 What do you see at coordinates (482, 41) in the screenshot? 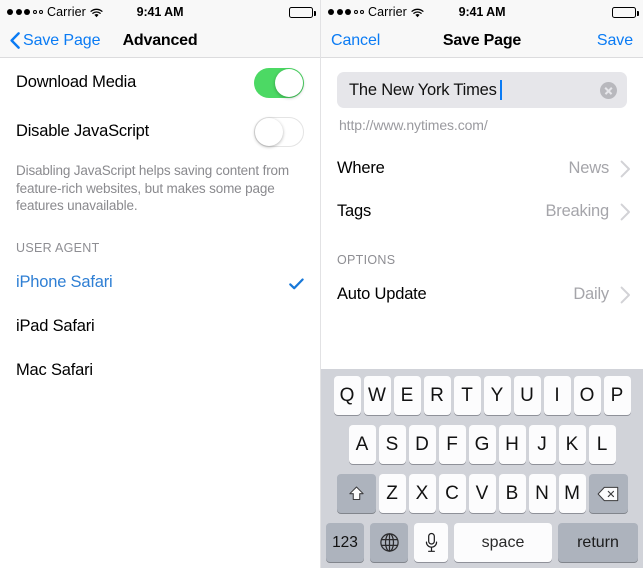
I see `navigation-bar-right: Cancel Save Page Save` at bounding box center [482, 41].